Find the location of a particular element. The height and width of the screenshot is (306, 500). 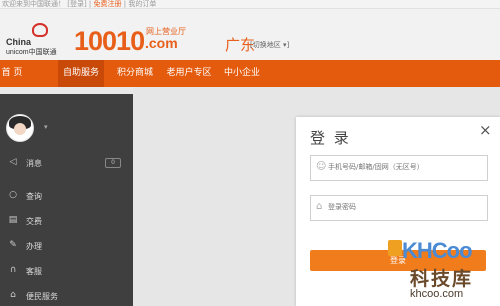

nav-home: 首 页 is located at coordinates (12, 73).